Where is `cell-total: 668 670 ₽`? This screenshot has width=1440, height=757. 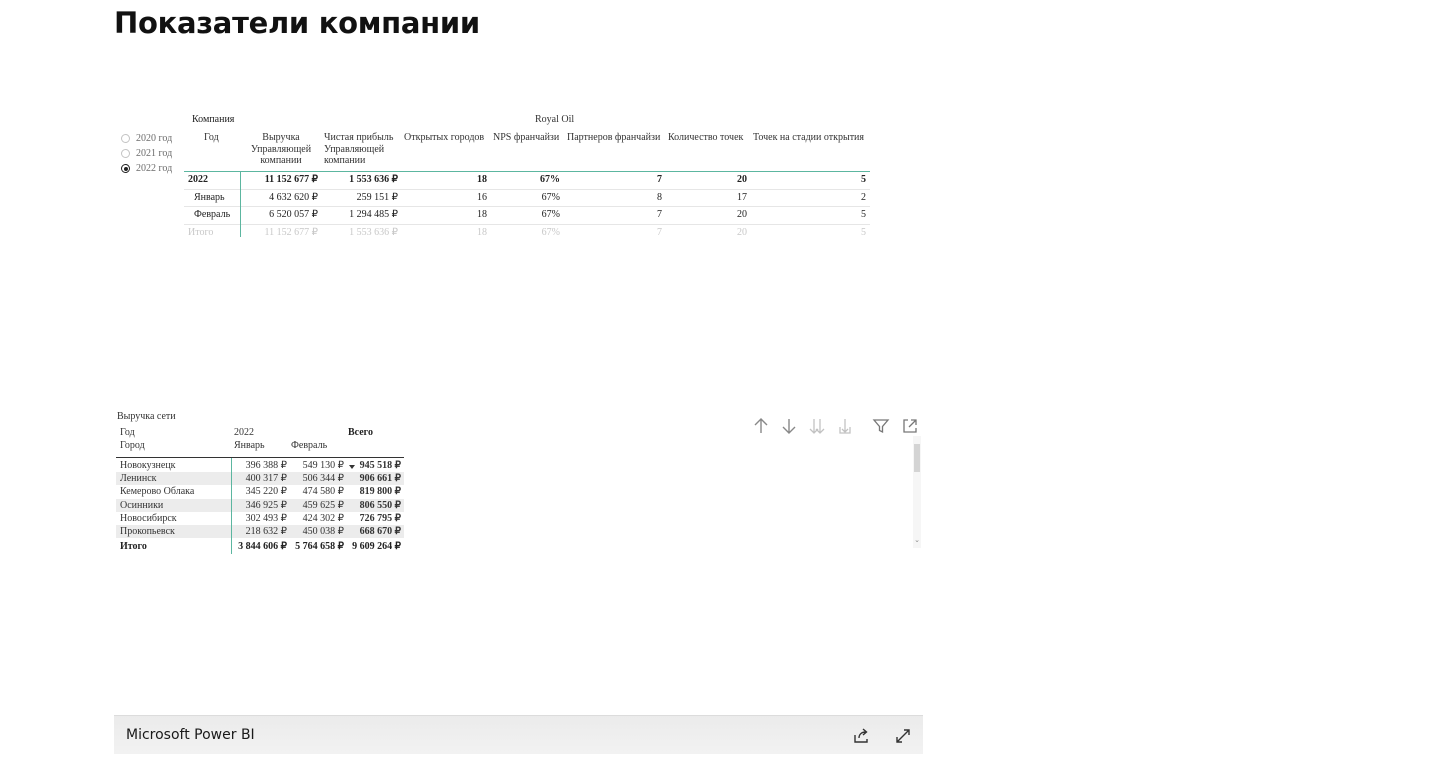
cell-total: 668 670 ₽ is located at coordinates (380, 531).